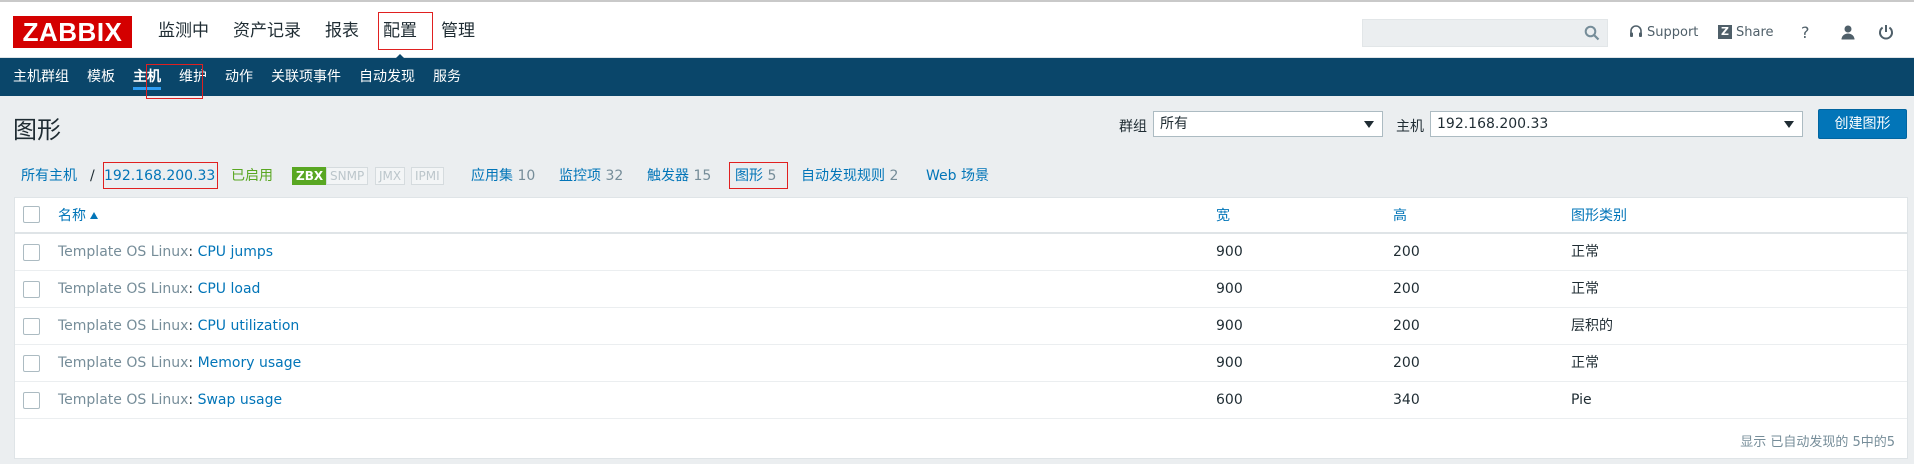 This screenshot has height=464, width=1914. What do you see at coordinates (252, 176) in the screenshot?
I see `host-status: 已启用` at bounding box center [252, 176].